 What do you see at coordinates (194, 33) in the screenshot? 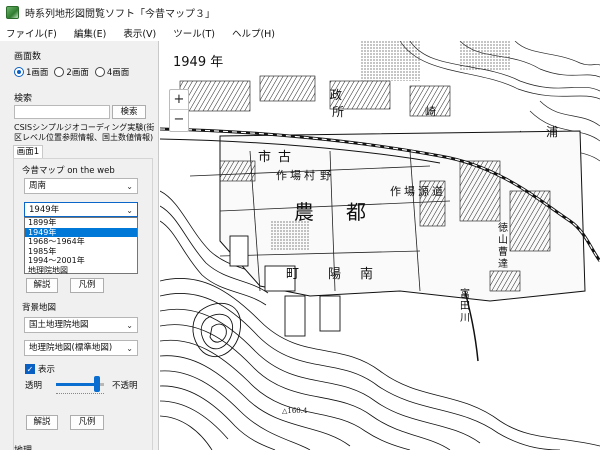
I see `menu-tools: ツール(T)` at bounding box center [194, 33].